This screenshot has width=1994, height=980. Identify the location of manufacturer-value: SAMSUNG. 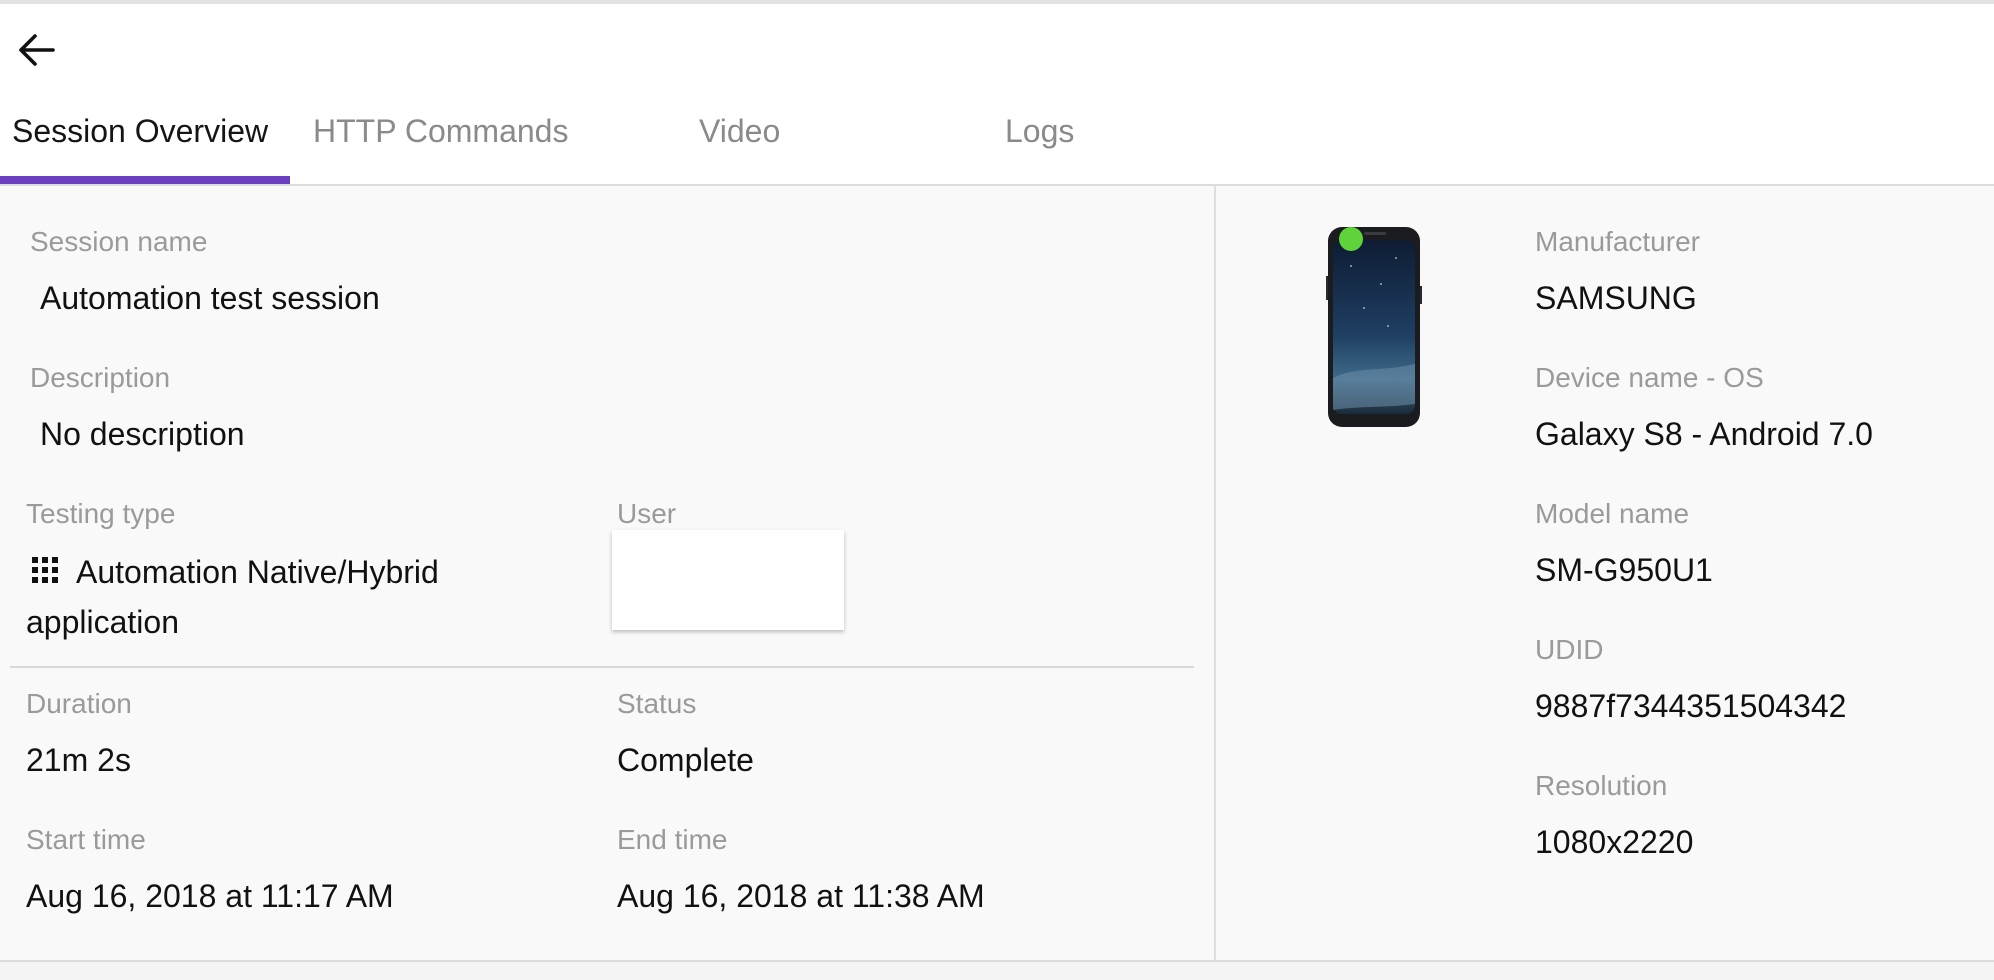
(1616, 298).